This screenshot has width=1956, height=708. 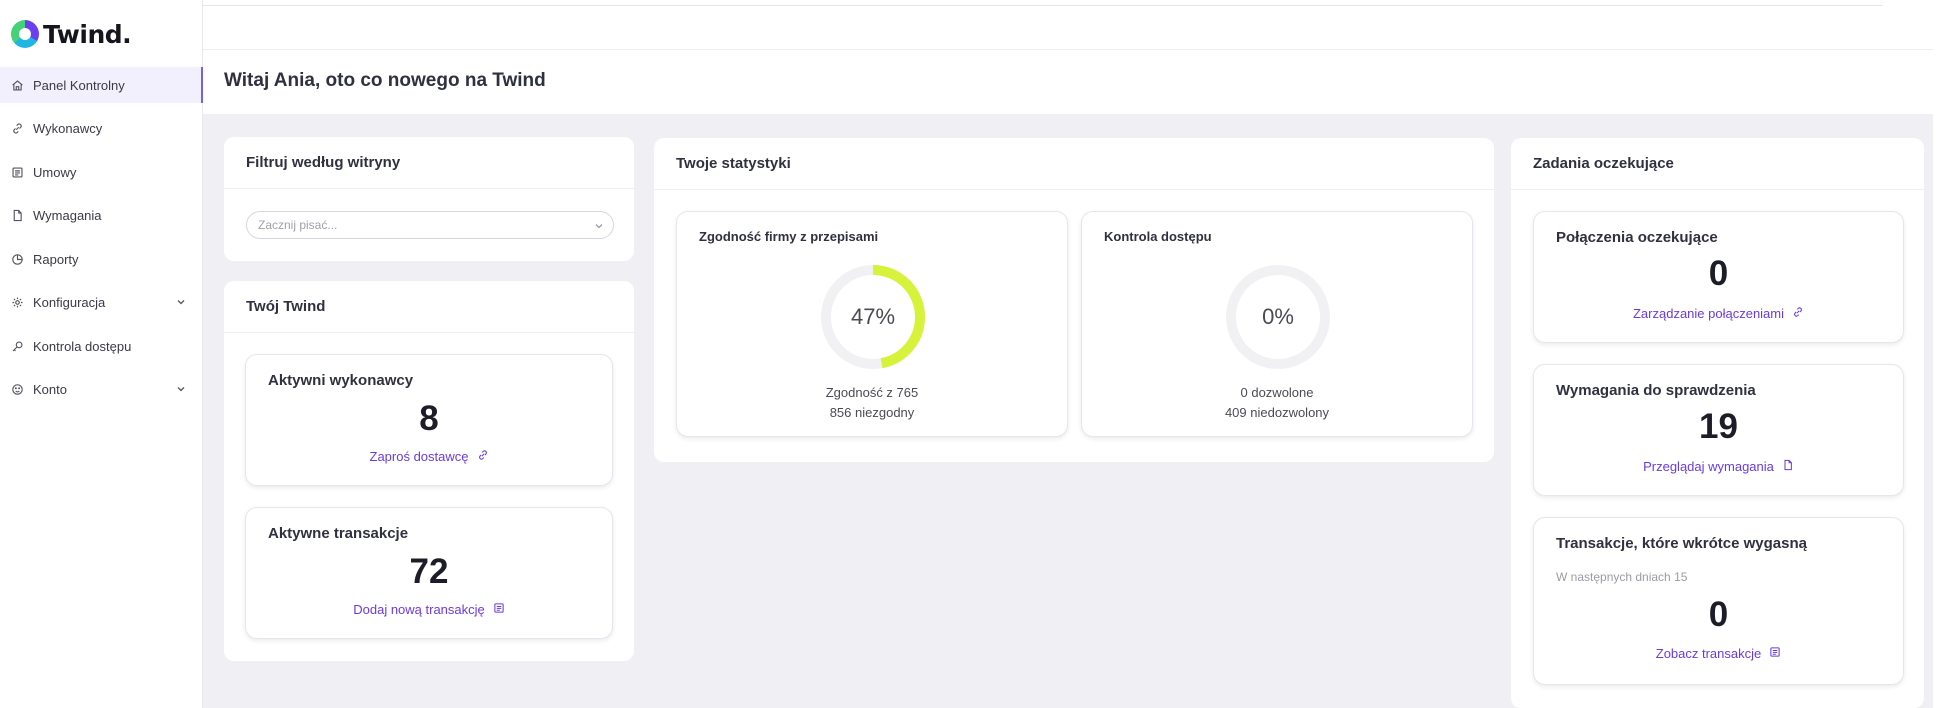 I want to click on stat-title: Aktywni wykonawcy, so click(x=341, y=380).